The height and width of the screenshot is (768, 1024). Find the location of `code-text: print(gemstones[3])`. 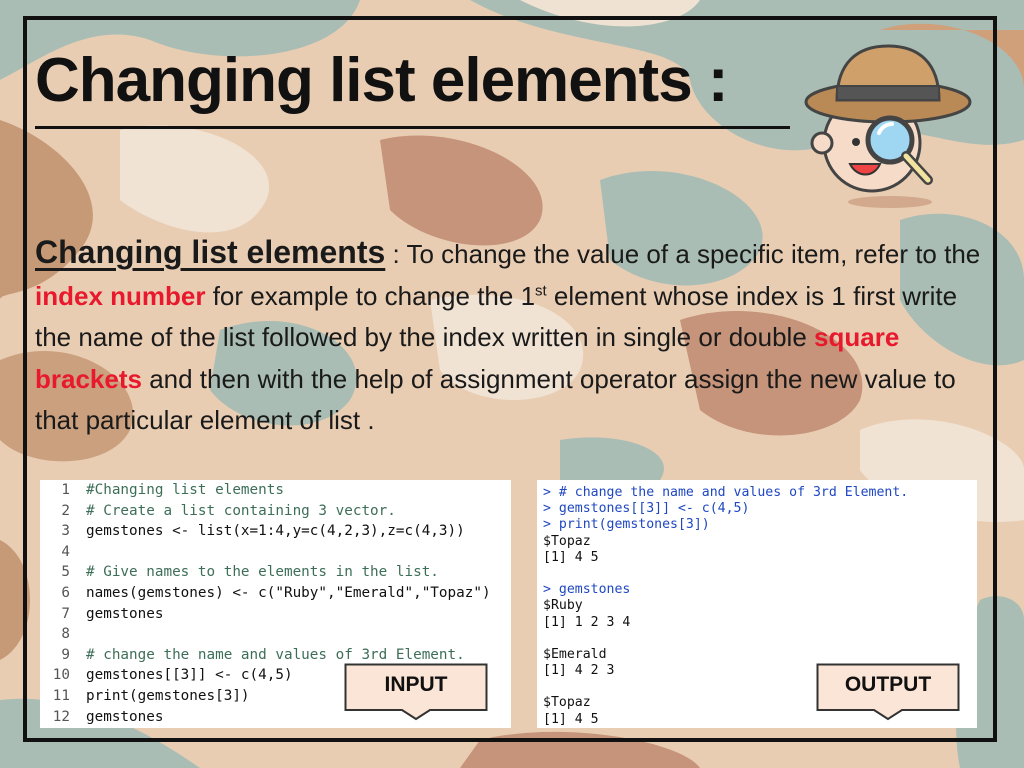

code-text: print(gemstones[3]) is located at coordinates (168, 695).